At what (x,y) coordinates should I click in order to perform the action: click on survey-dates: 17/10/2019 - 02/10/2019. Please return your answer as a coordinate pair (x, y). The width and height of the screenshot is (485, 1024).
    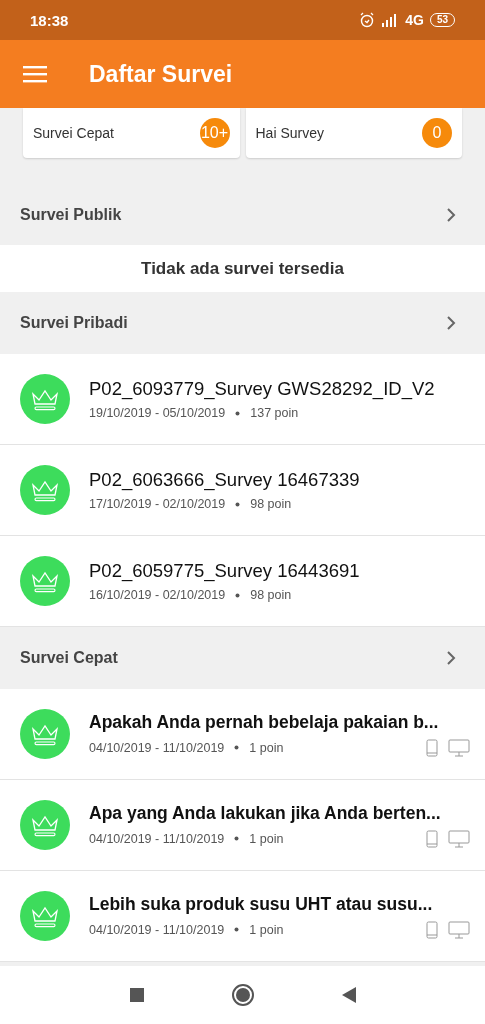
    Looking at the image, I should click on (157, 504).